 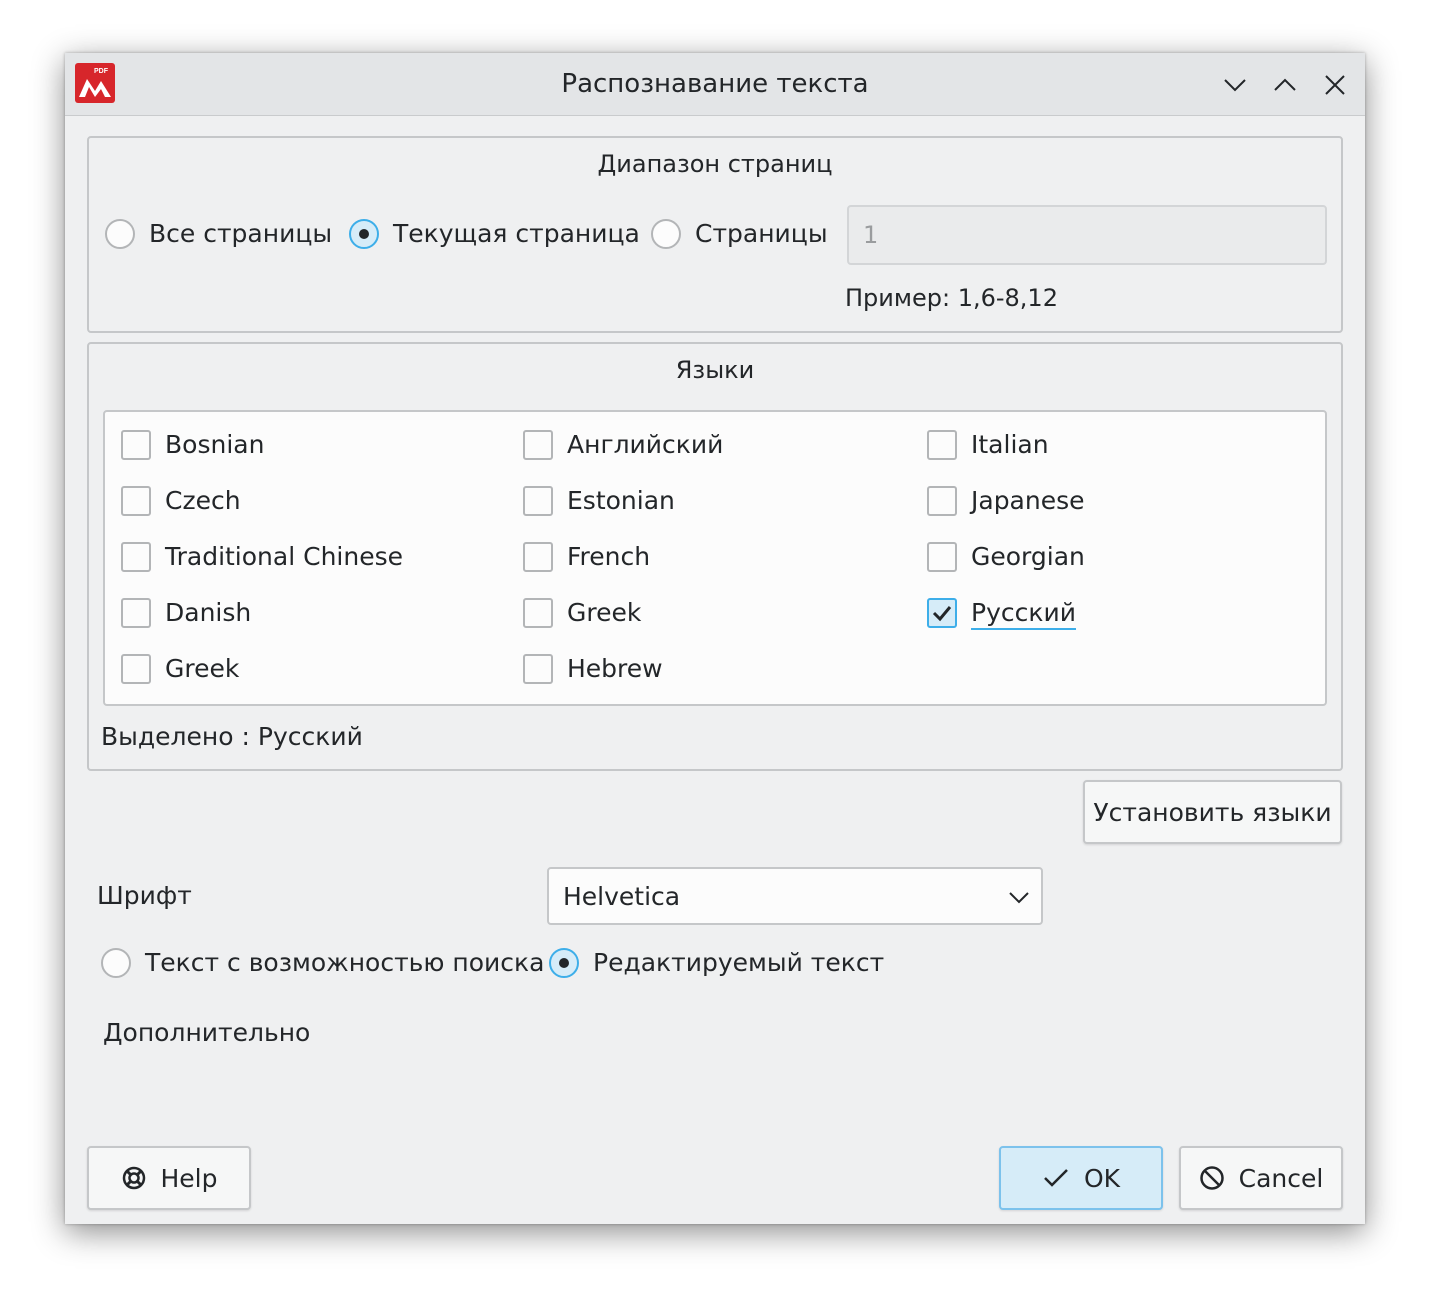 I want to click on help-button: Help, so click(x=169, y=1178).